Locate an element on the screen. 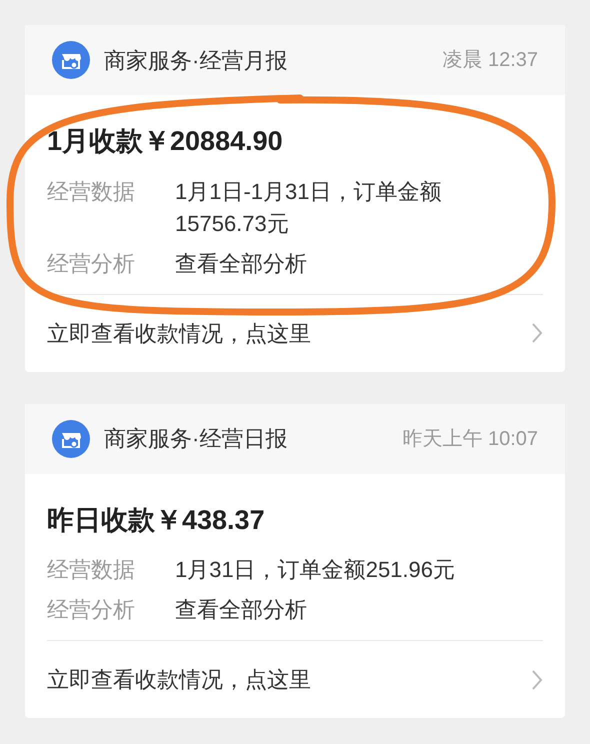  card-title: 商家服务·经营月报 is located at coordinates (196, 60).